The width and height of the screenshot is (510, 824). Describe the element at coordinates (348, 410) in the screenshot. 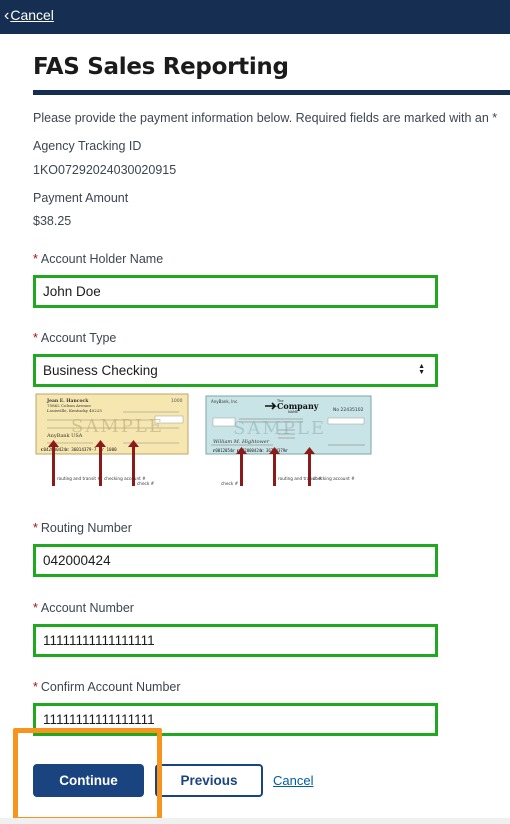

I see `business-check-number: No 22435102` at that location.